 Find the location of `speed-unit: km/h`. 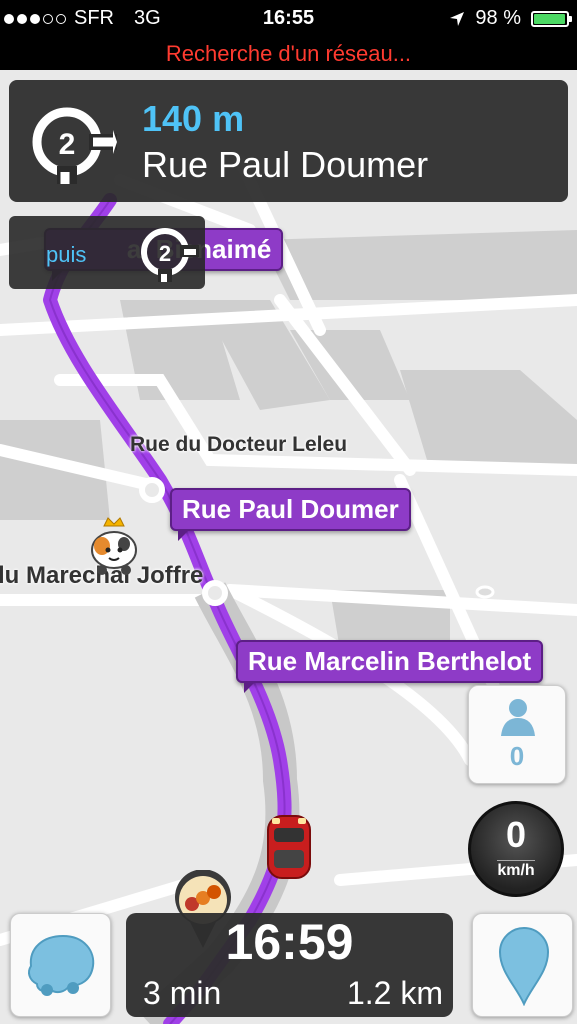

speed-unit: km/h is located at coordinates (516, 870).